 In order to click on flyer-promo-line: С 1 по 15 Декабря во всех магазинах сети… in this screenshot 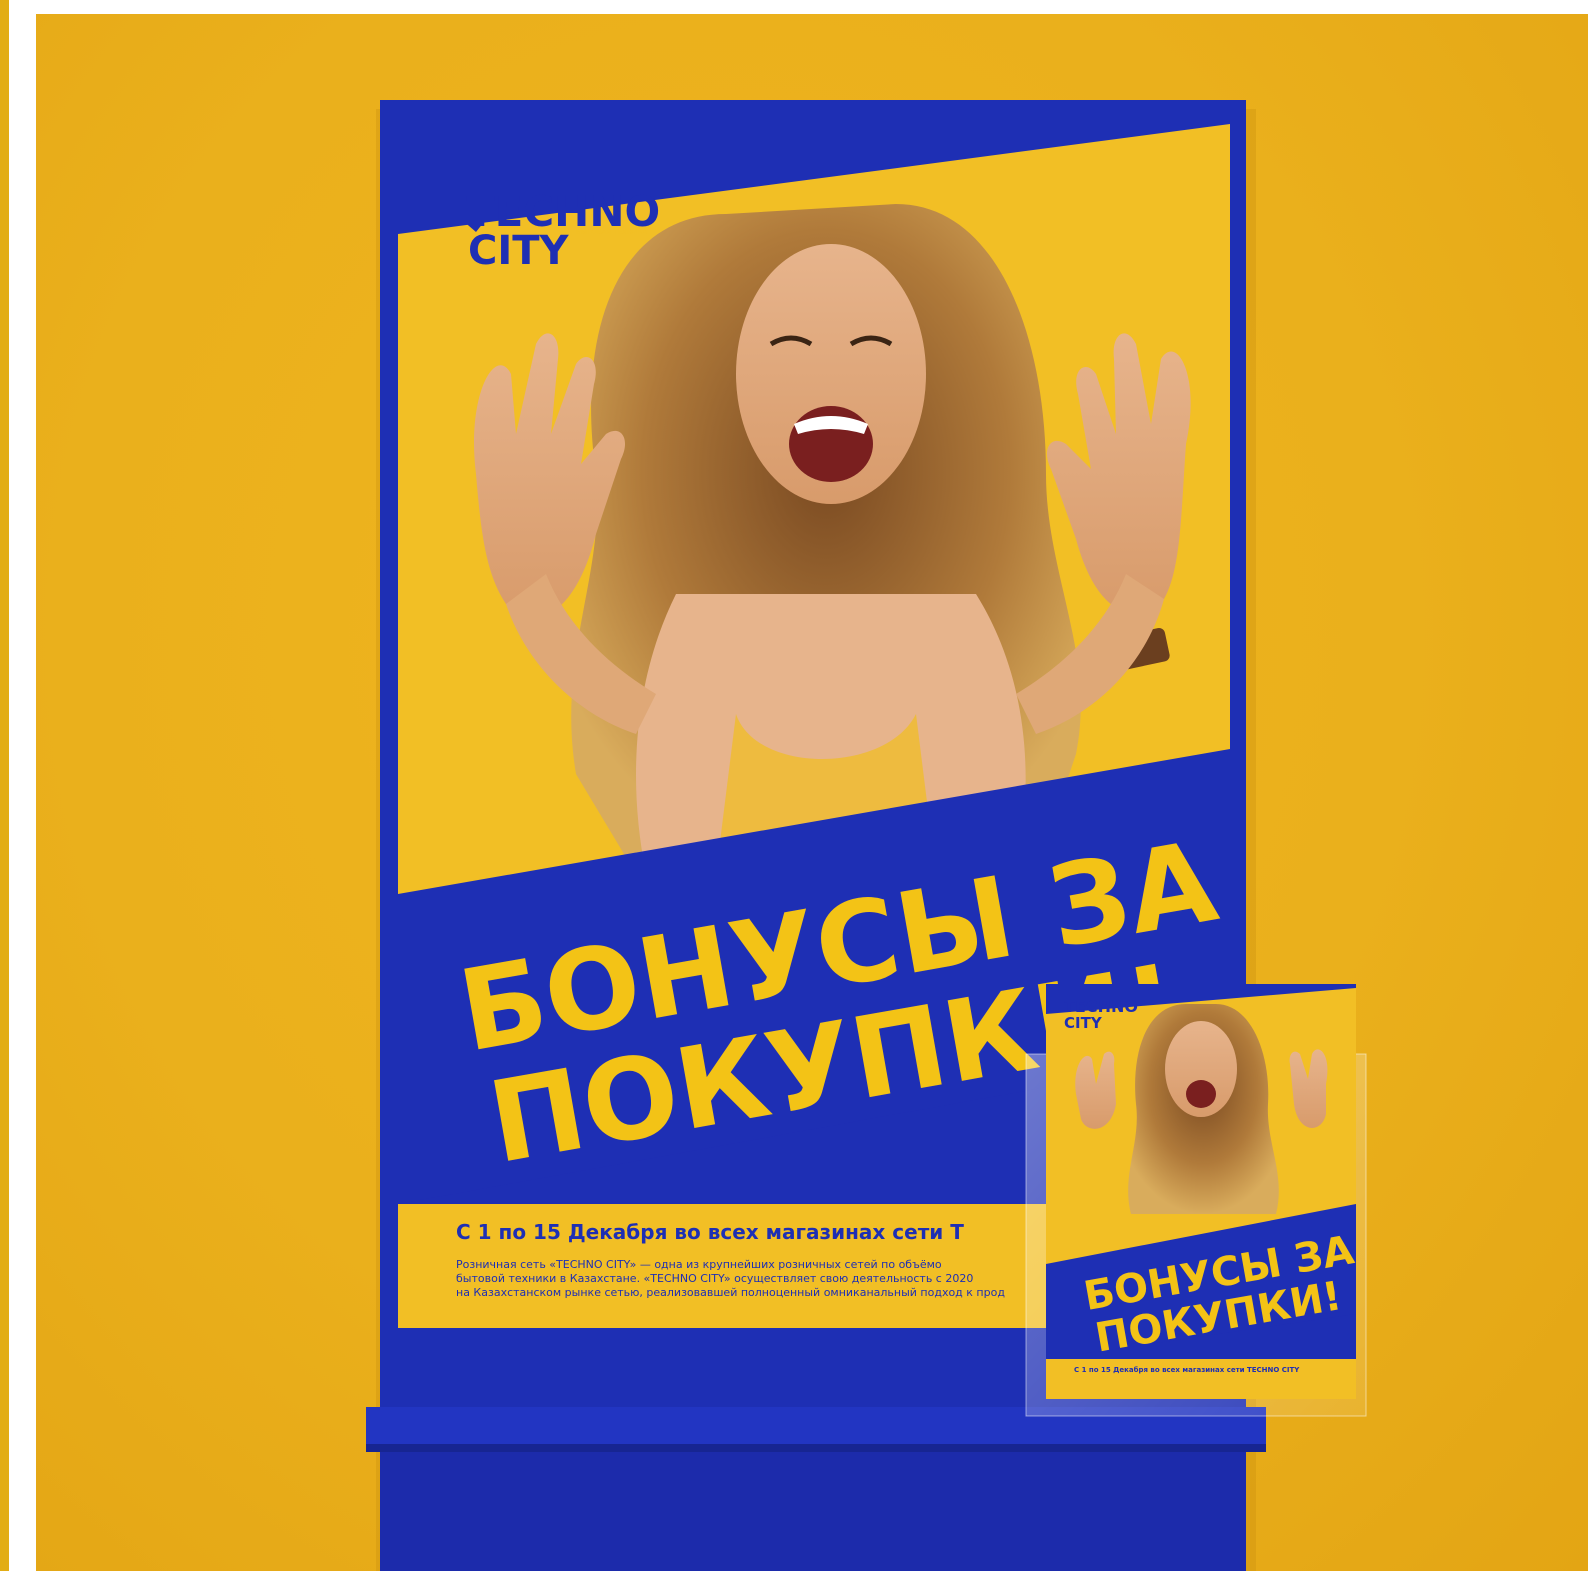, I will do `click(1187, 1370)`.